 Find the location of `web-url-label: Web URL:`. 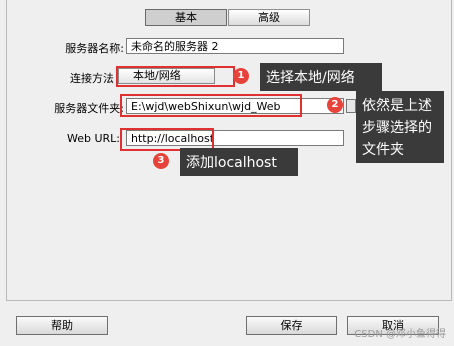

web-url-label: Web URL: is located at coordinates (93, 138).